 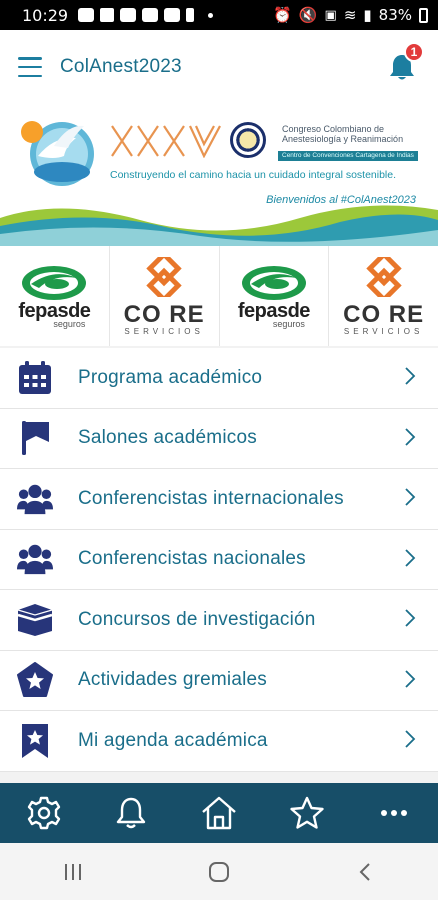 What do you see at coordinates (395, 15) in the screenshot?
I see `battery-percent: 83%` at bounding box center [395, 15].